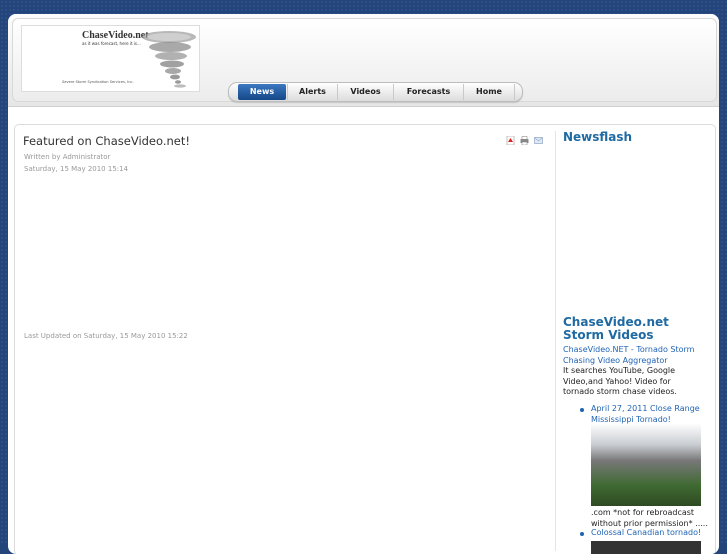  Describe the element at coordinates (312, 92) in the screenshot. I see `nav-item-alerts: Alerts` at that location.